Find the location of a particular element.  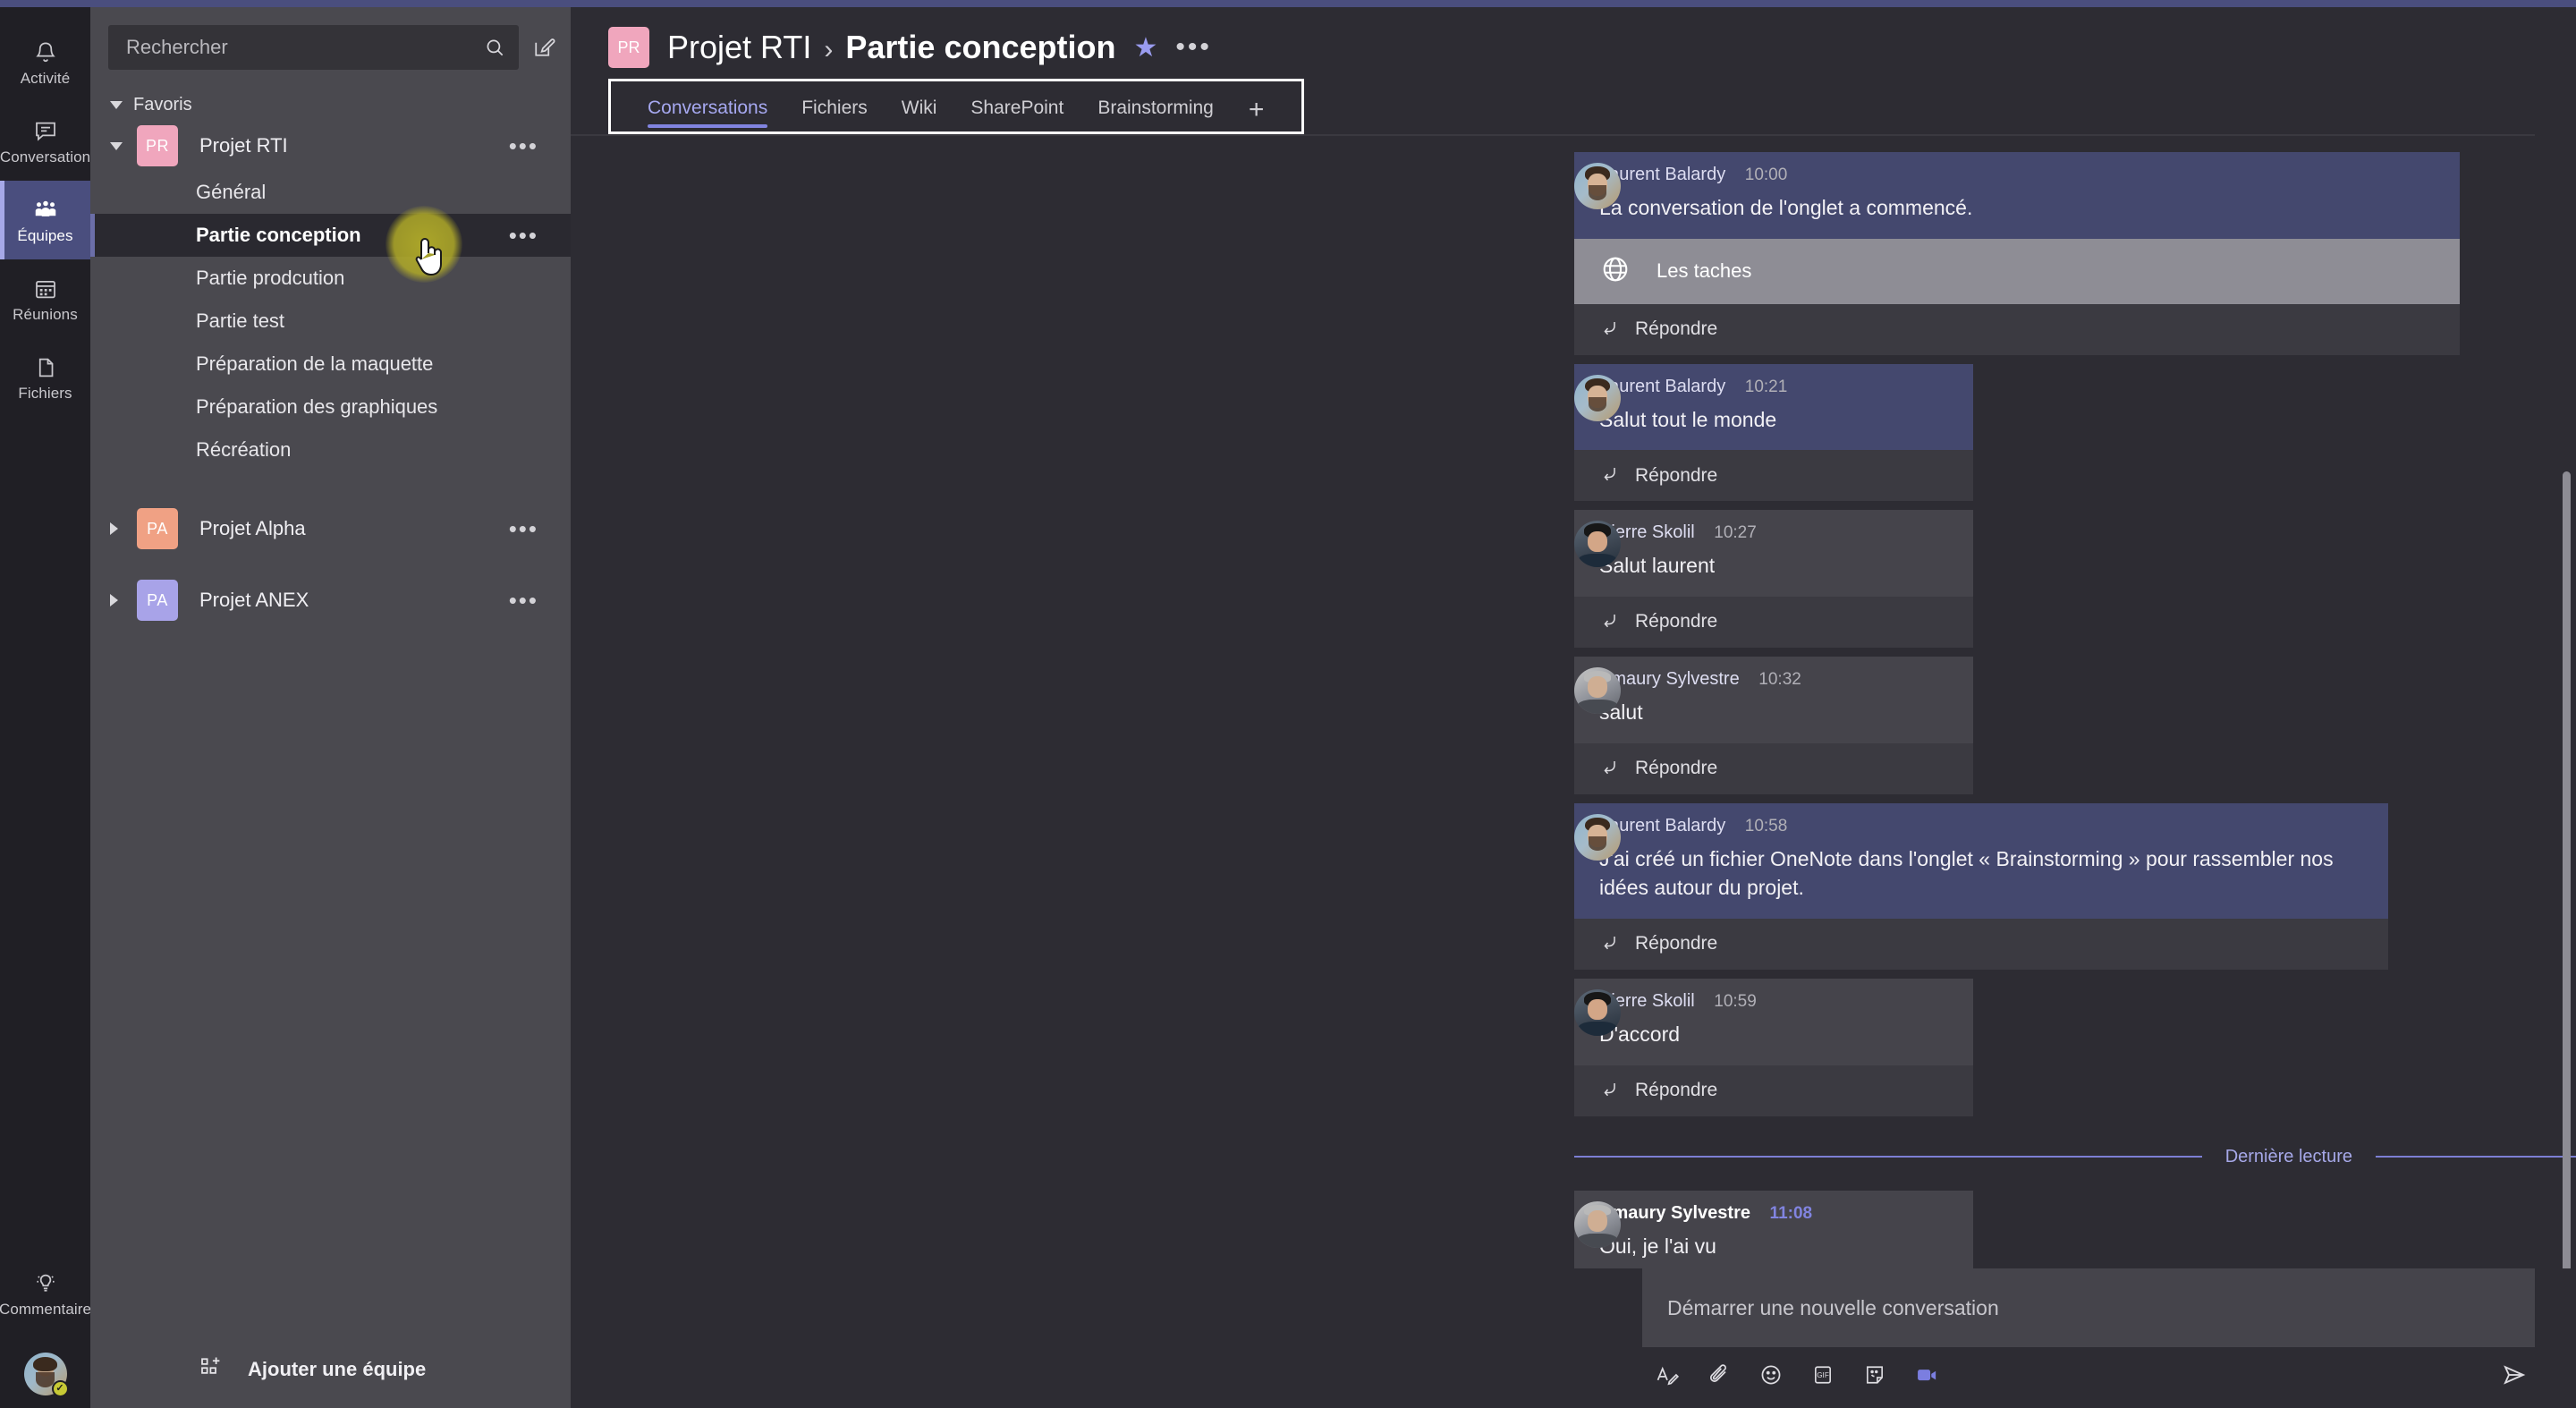

tab-wiki: Wiki is located at coordinates (919, 115).